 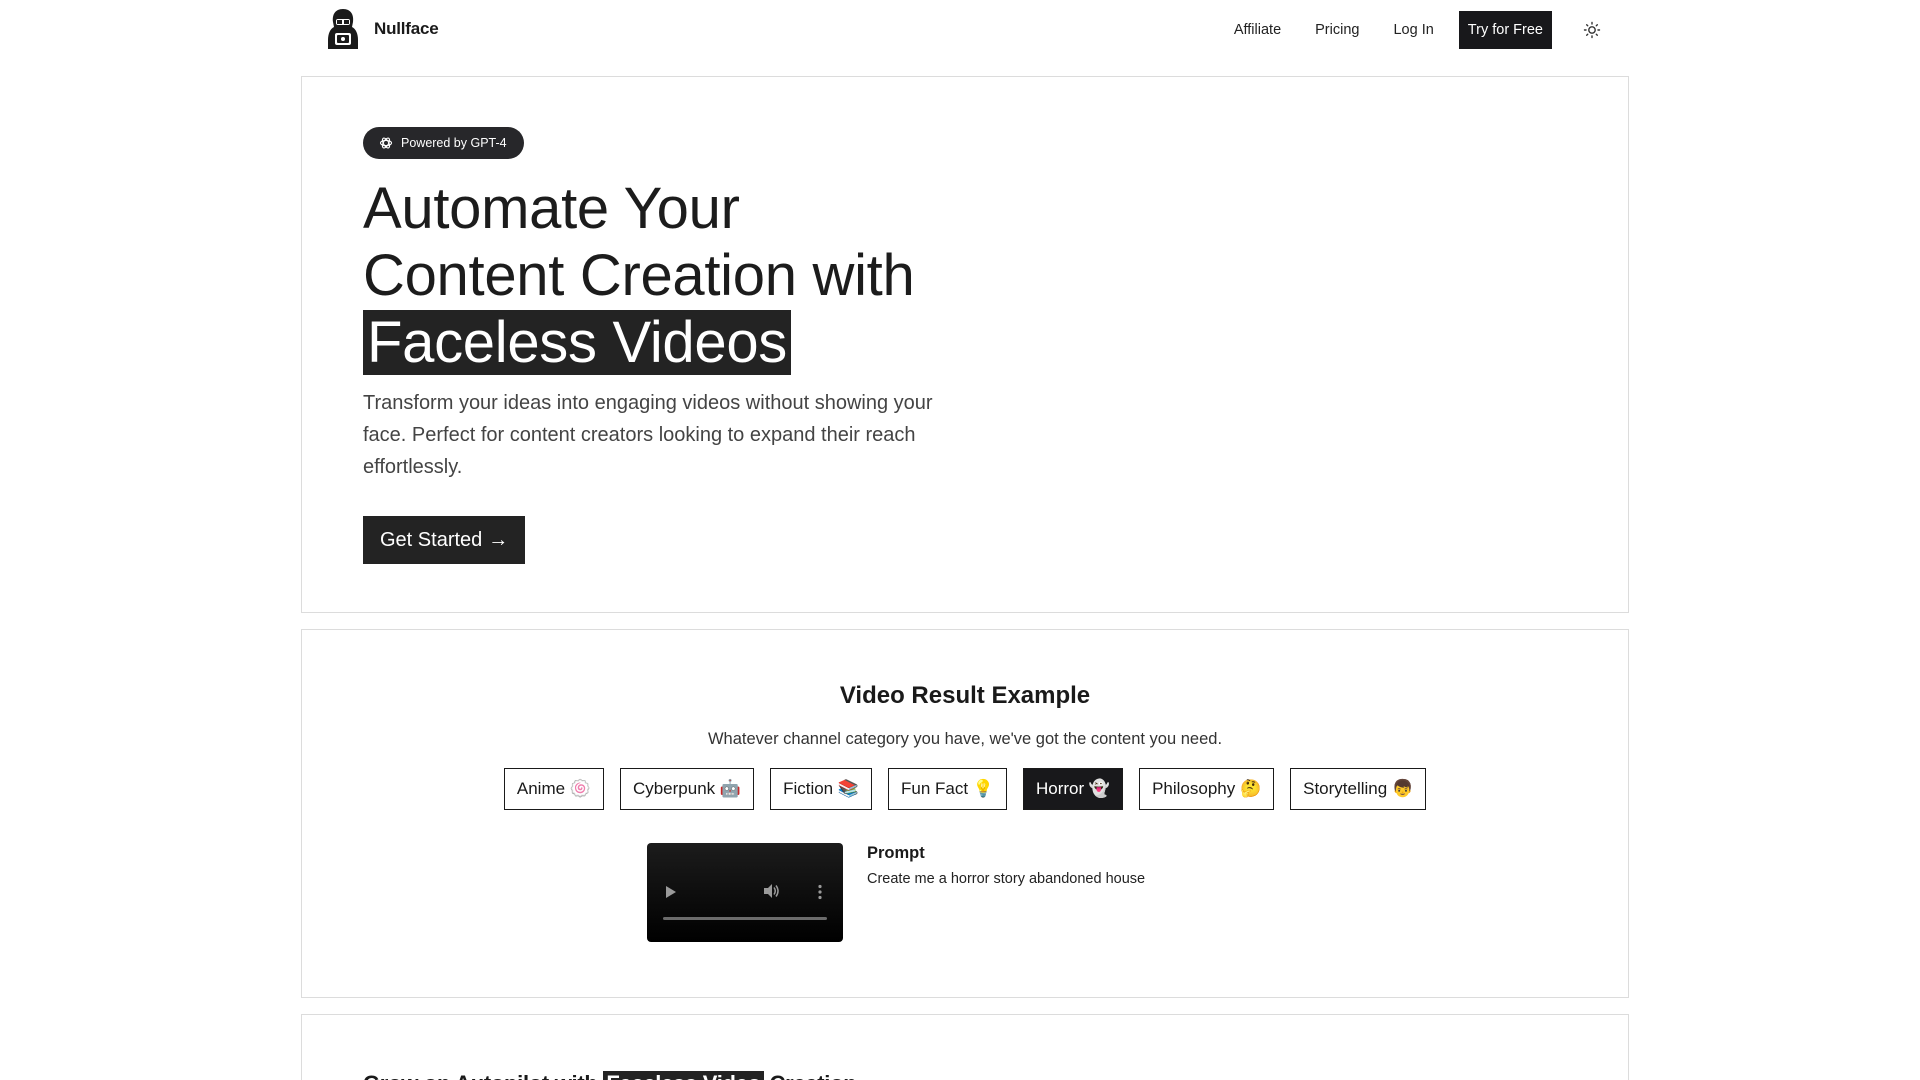 What do you see at coordinates (671, 892) in the screenshot?
I see `play-icon` at bounding box center [671, 892].